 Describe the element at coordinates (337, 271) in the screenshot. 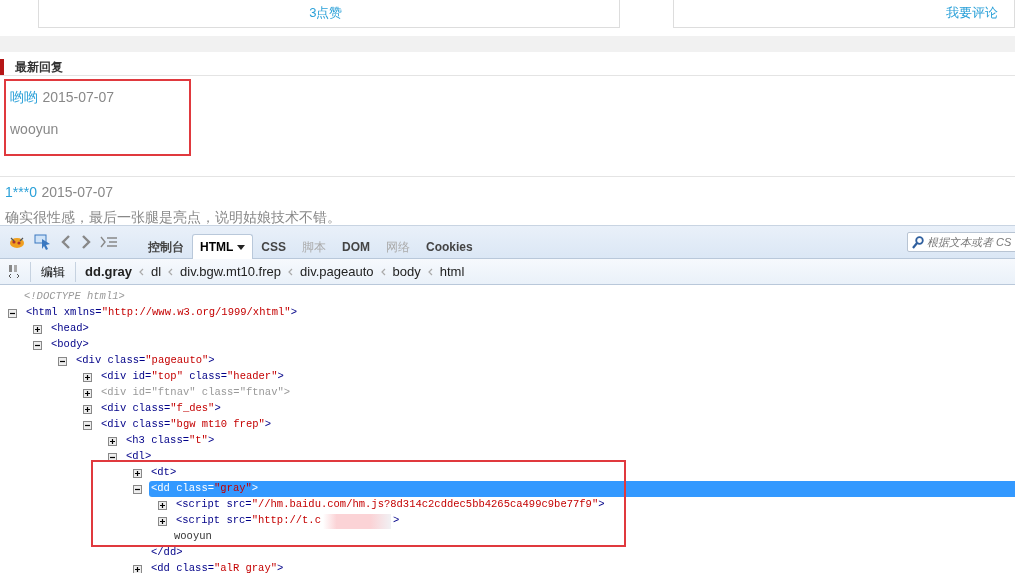

I see `breadcrumb-item: div.pageauto` at that location.